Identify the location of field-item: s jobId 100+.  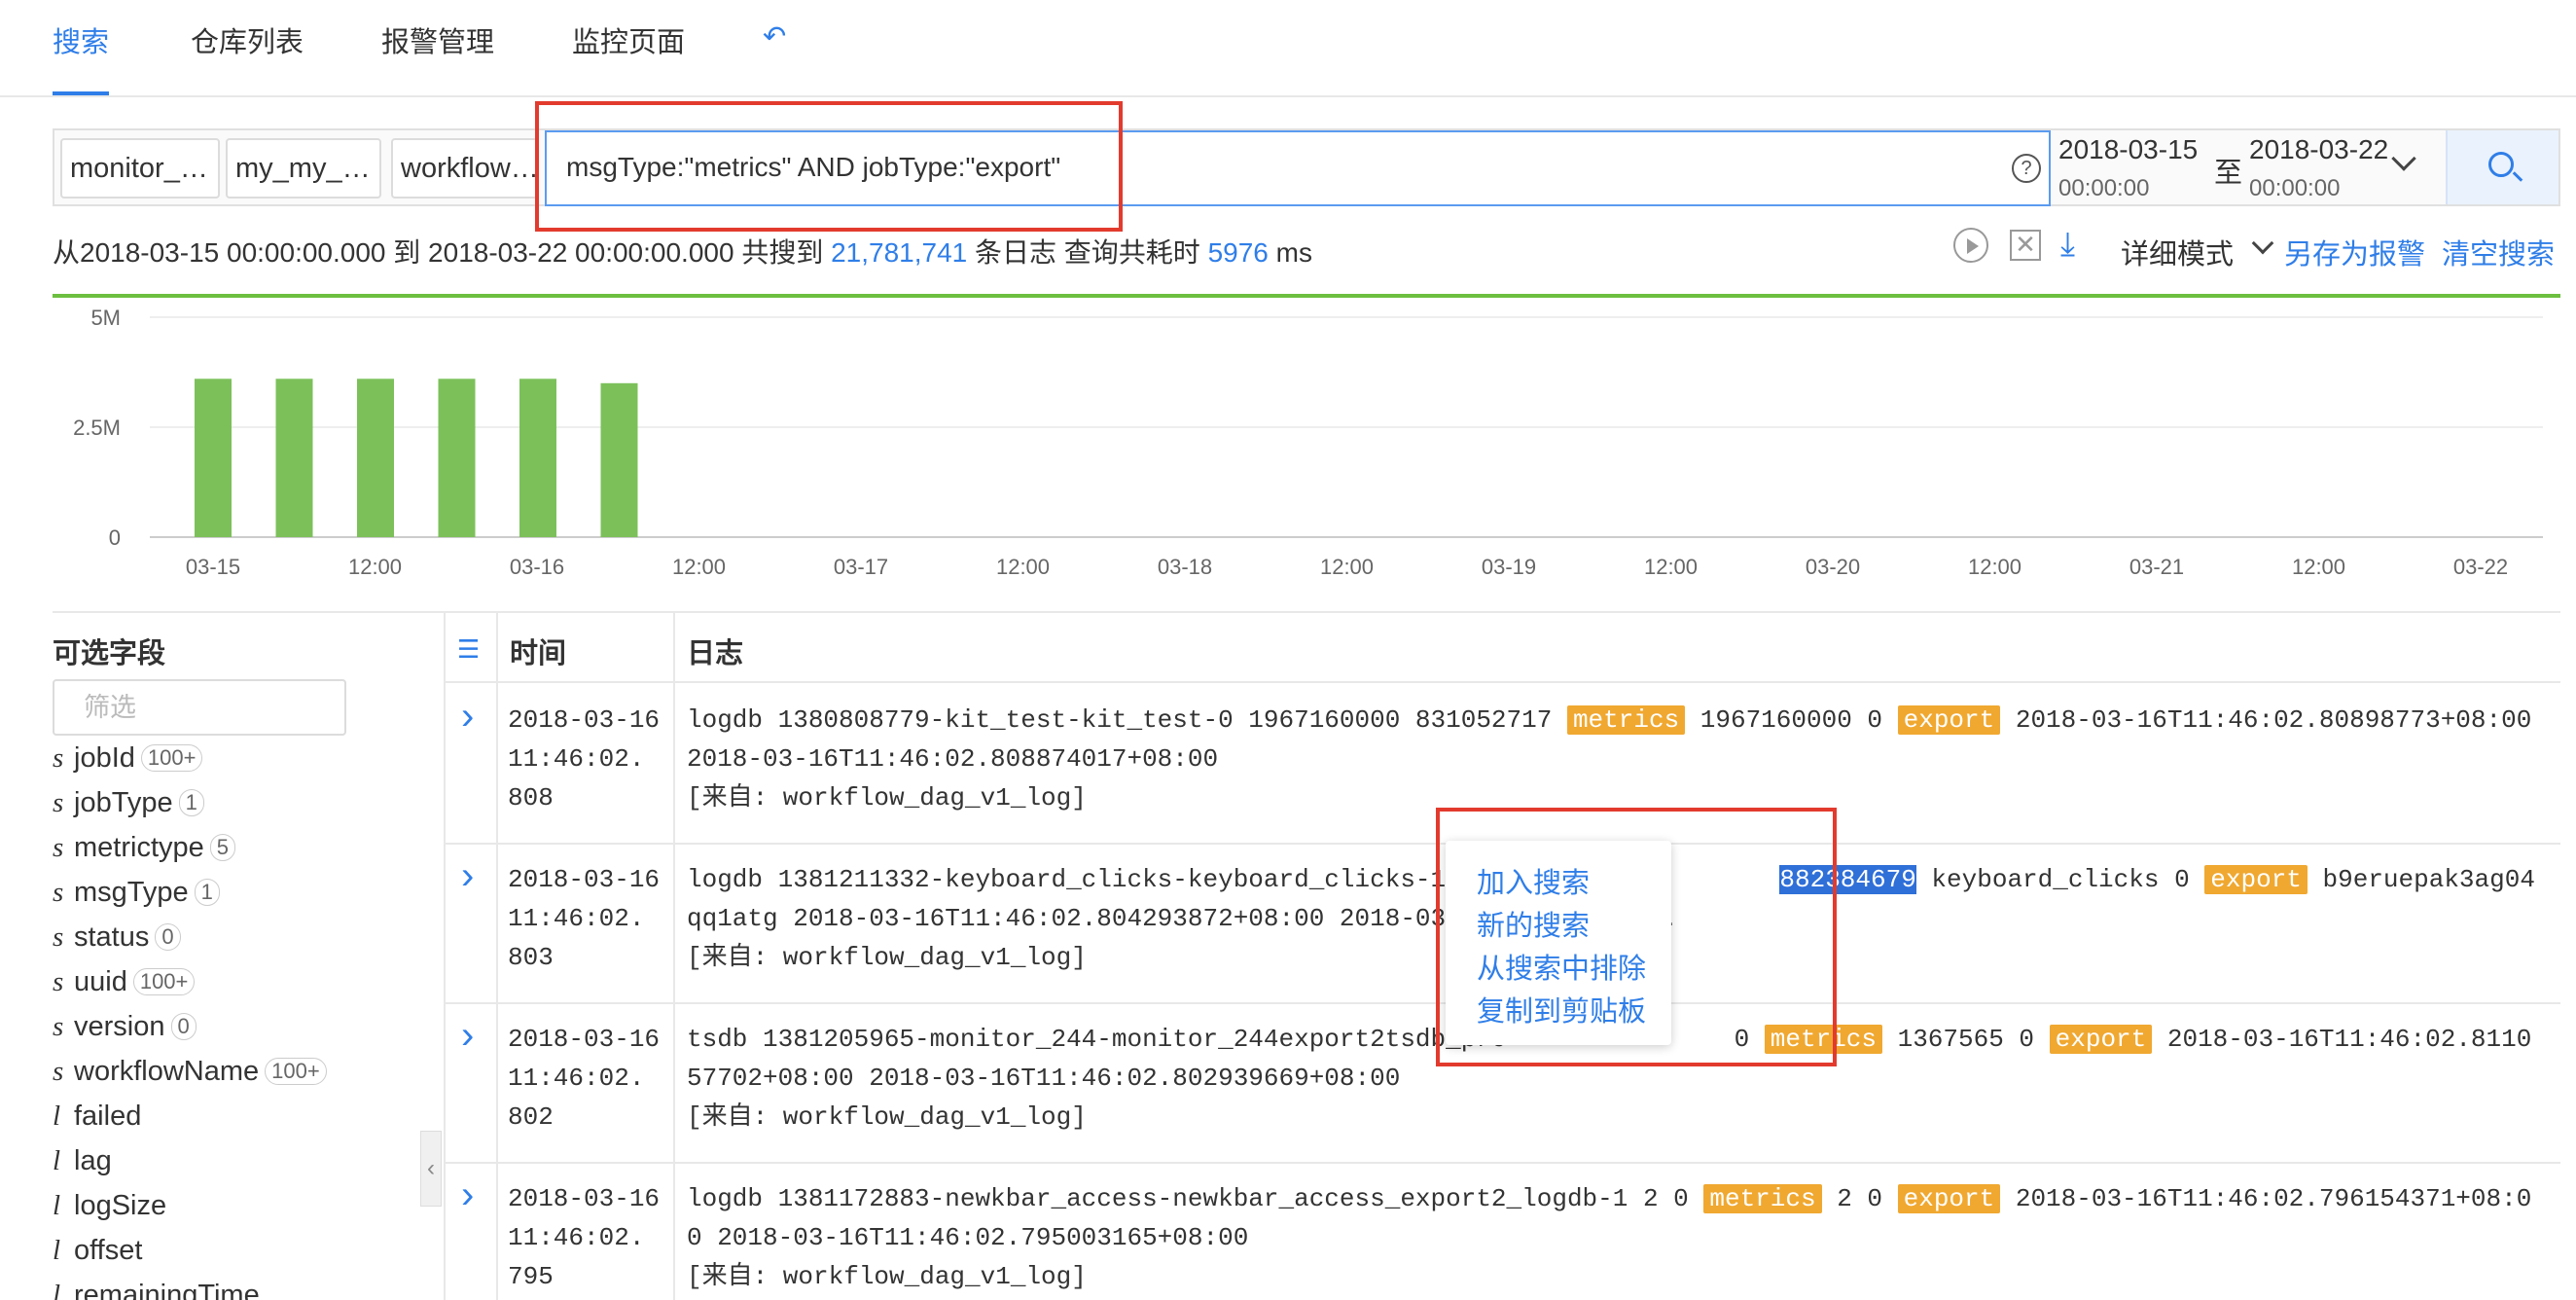
(247, 758).